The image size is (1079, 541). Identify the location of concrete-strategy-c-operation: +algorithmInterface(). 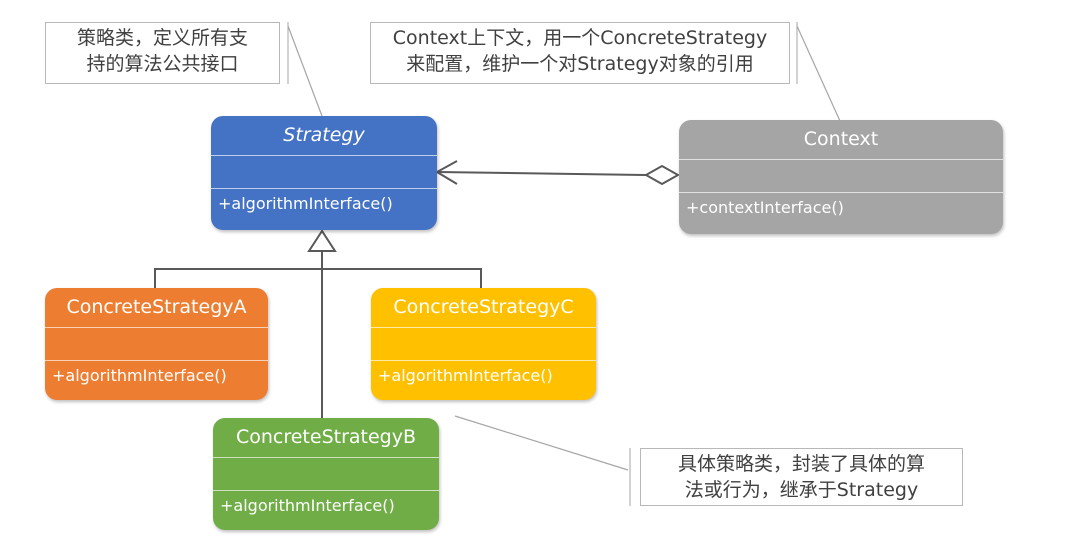
(465, 375).